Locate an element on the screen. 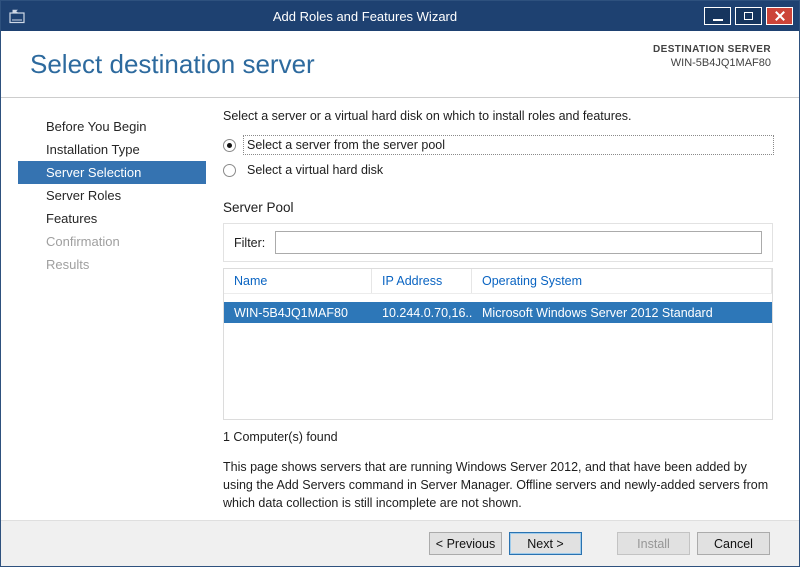 Image resolution: width=800 pixels, height=567 pixels. sidebar-item-before-you-begin: Before You Begin is located at coordinates (112, 126).